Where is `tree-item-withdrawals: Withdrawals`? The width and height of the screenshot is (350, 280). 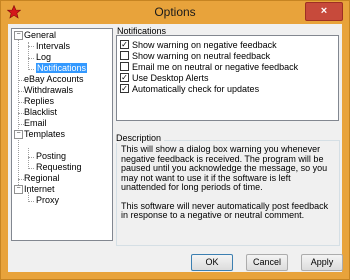
tree-item-withdrawals: Withdrawals is located at coordinates (48, 90).